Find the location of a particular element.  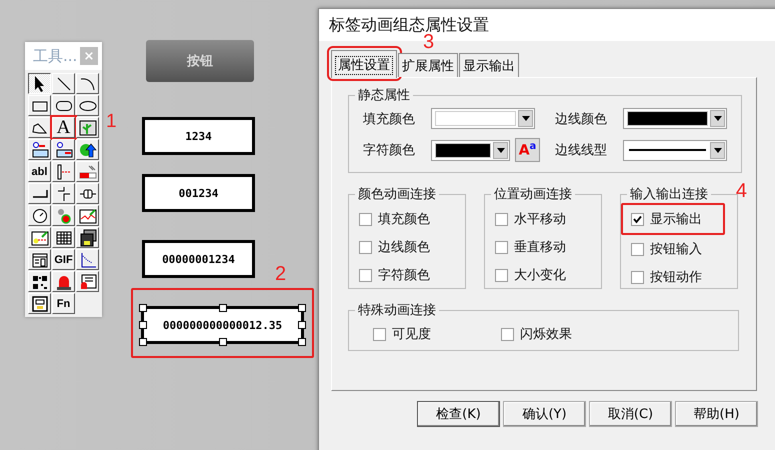

tab: 属性设置 is located at coordinates (364, 64).